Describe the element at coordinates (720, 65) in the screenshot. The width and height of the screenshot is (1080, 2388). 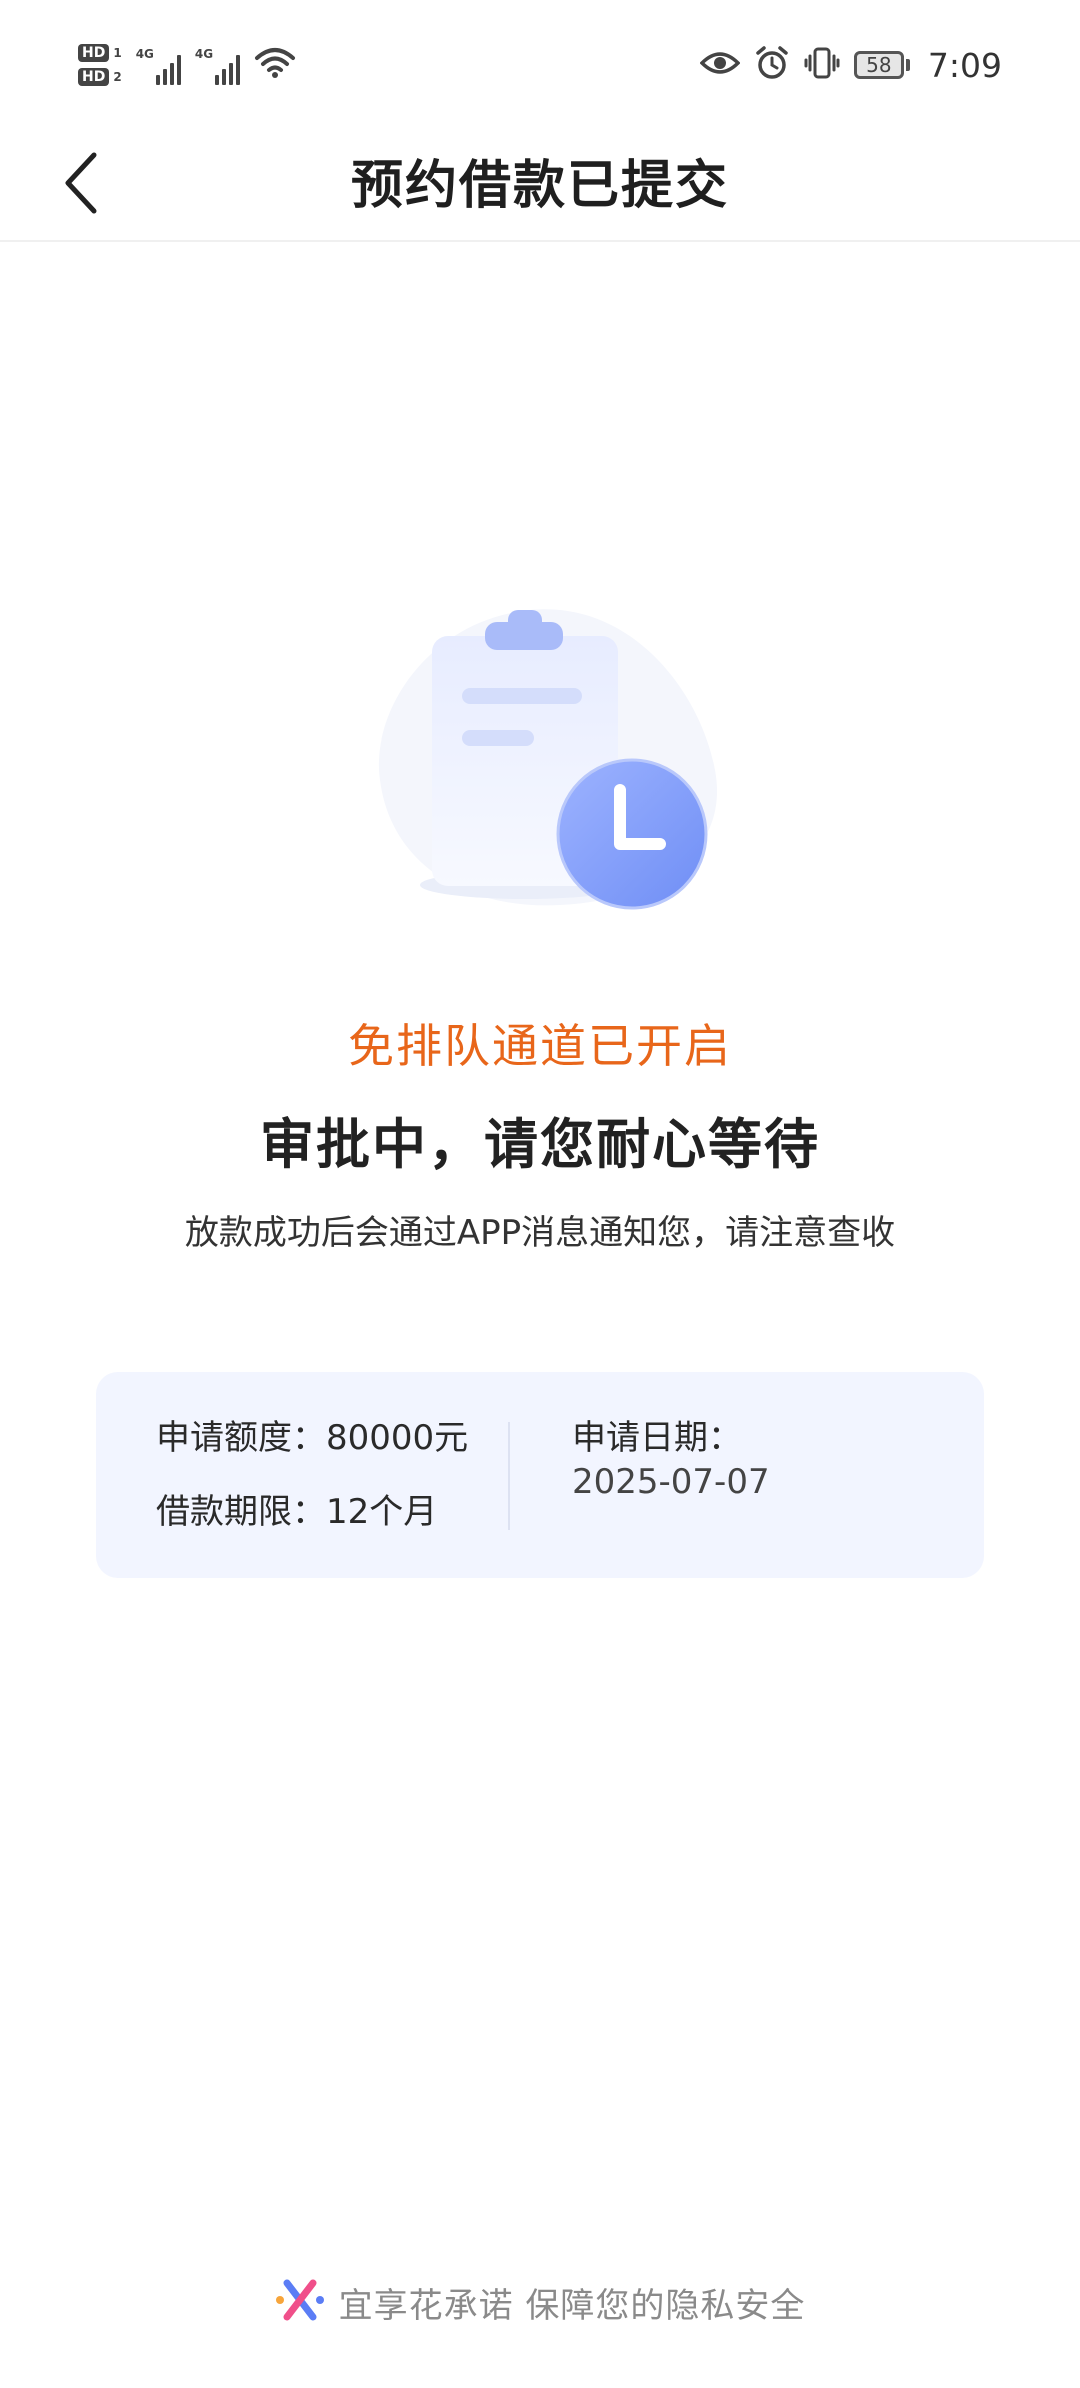
I see `eye-icon` at that location.